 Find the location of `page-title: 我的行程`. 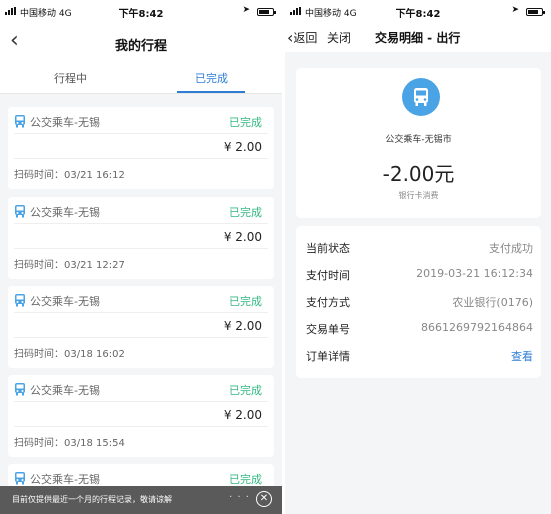

page-title: 我的行程 is located at coordinates (140, 46).